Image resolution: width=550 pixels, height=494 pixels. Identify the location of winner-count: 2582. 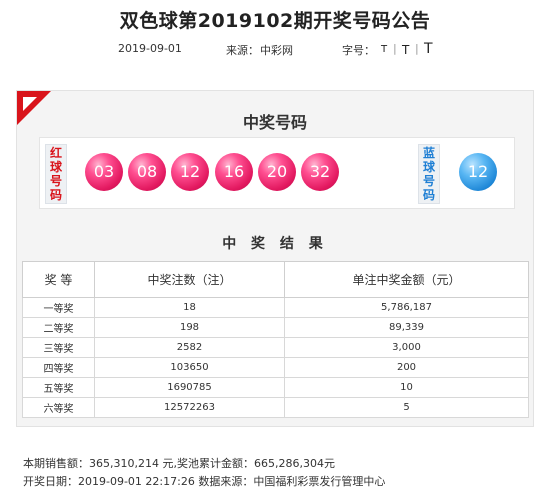
(189, 347).